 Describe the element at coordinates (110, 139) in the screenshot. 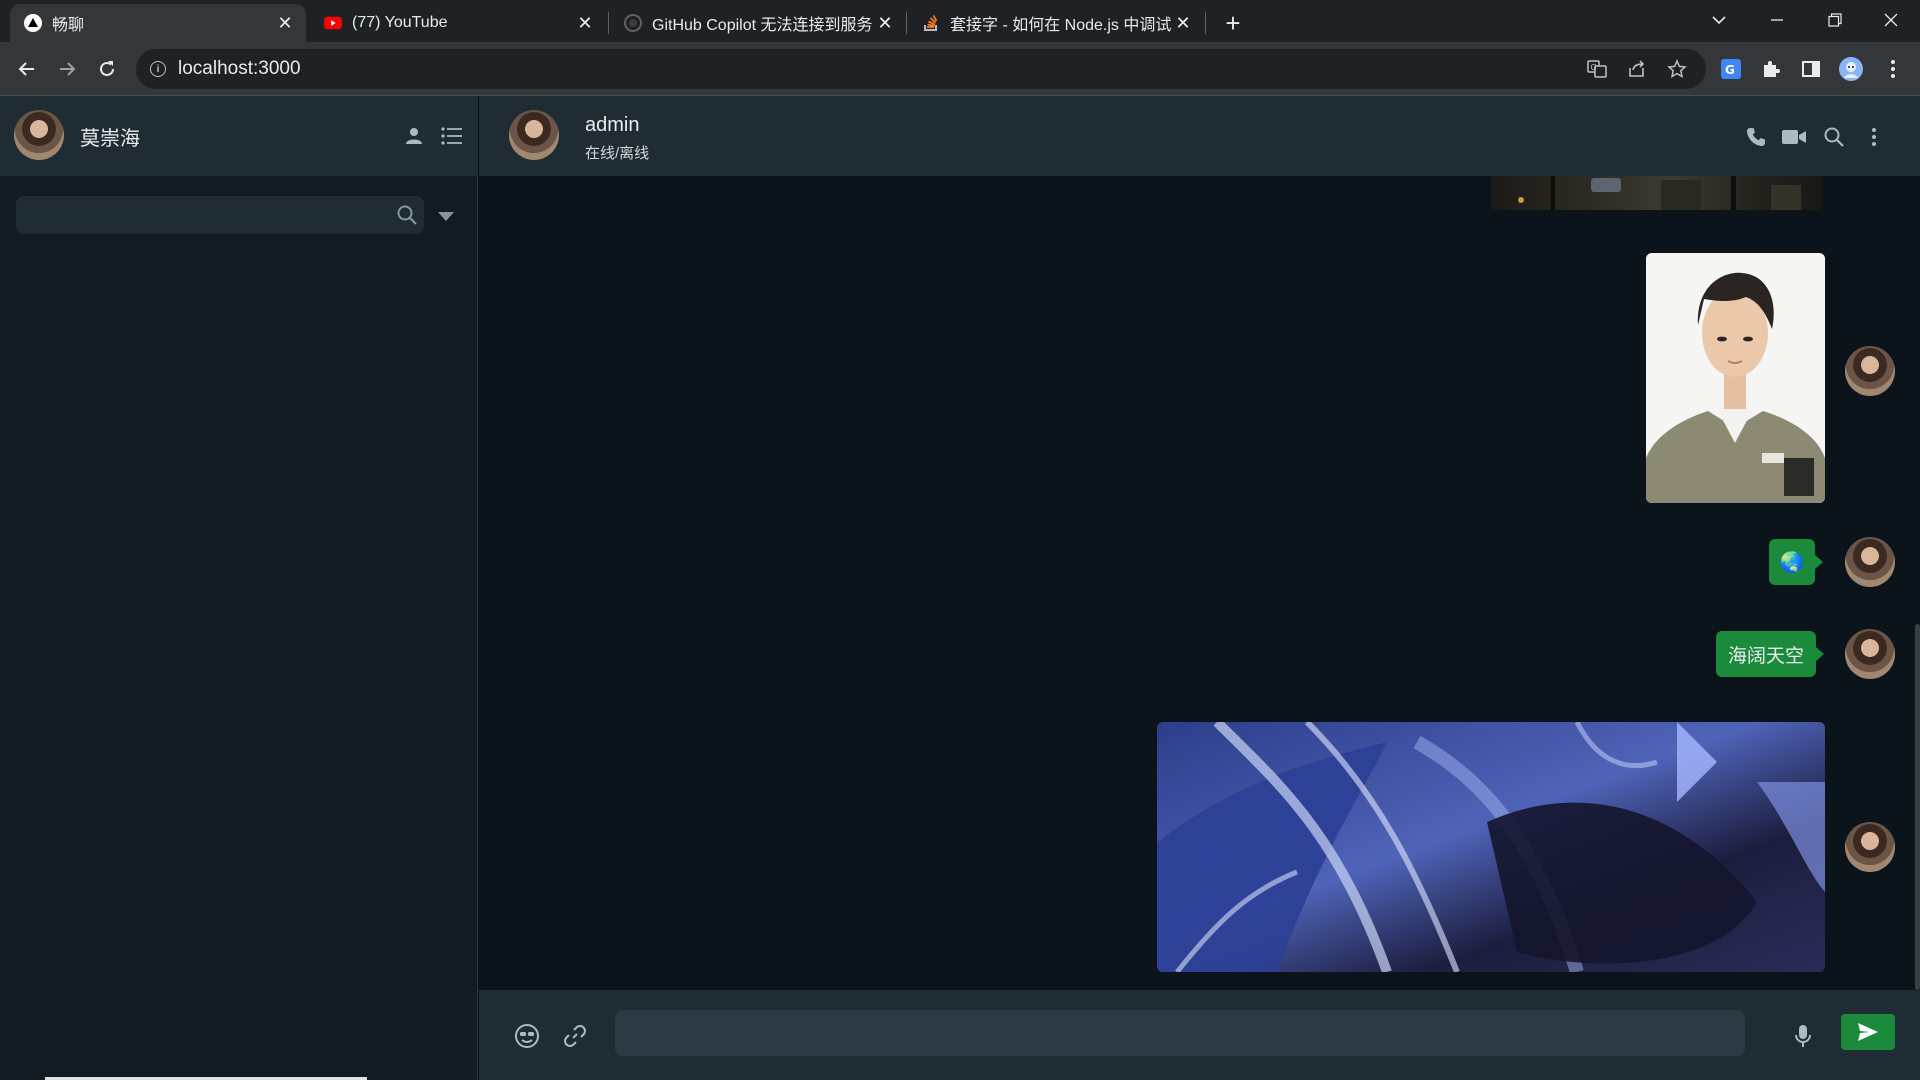

I see `user-name: 莫崇海` at that location.